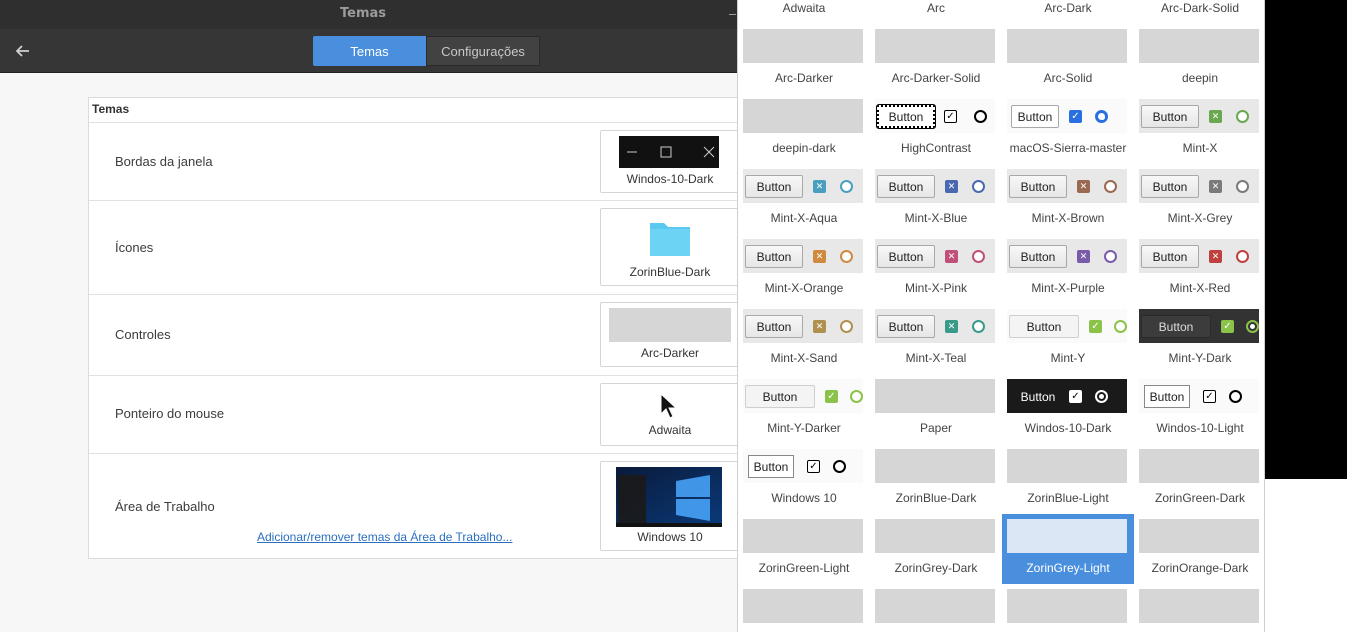 The image size is (1347, 632). Describe the element at coordinates (1200, 78) in the screenshot. I see `theme-name: deepin` at that location.